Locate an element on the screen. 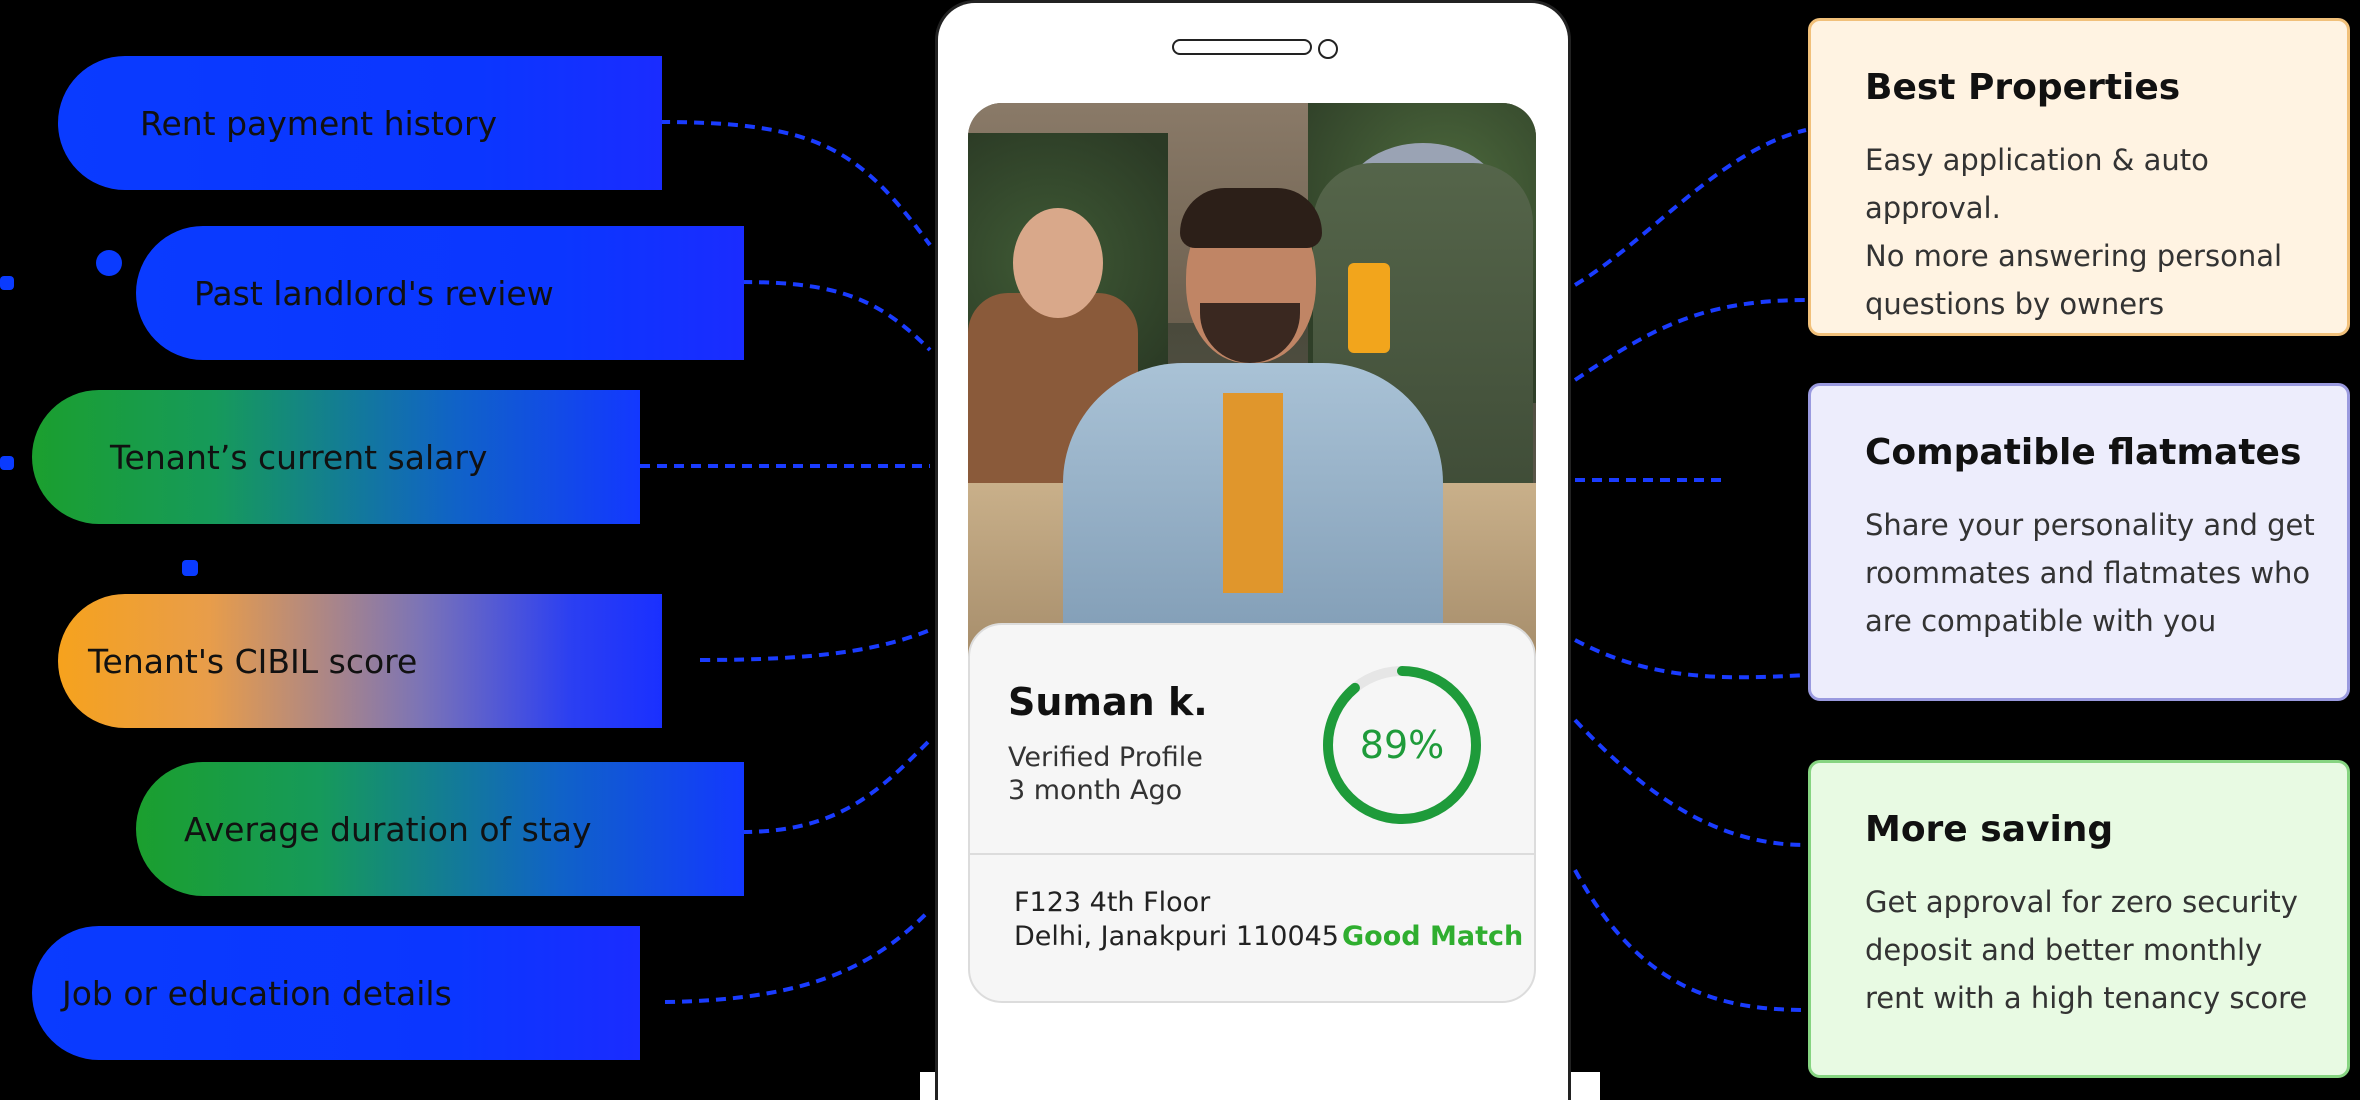 The image size is (2360, 1100). feature-label: Past landlord's review is located at coordinates (374, 293).